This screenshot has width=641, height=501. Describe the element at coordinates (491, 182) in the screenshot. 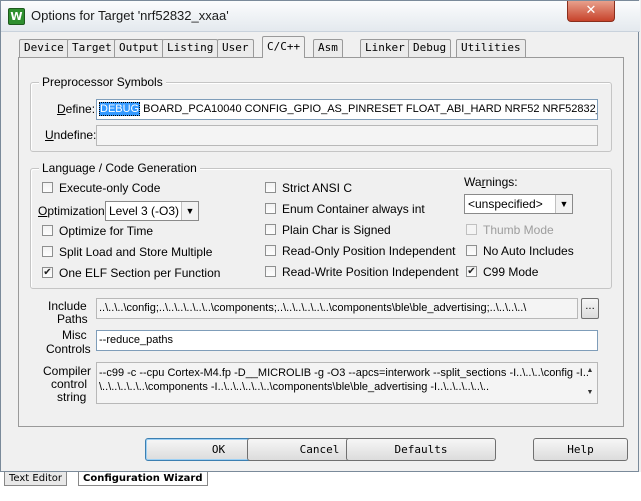

I see `warnings-label: Warnings:` at that location.